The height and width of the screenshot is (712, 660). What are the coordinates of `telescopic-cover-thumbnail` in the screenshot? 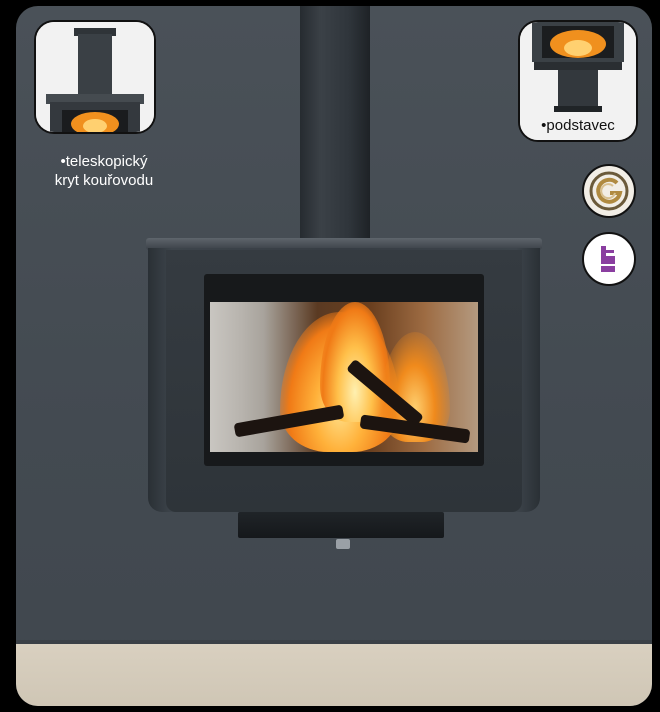 It's located at (95, 77).